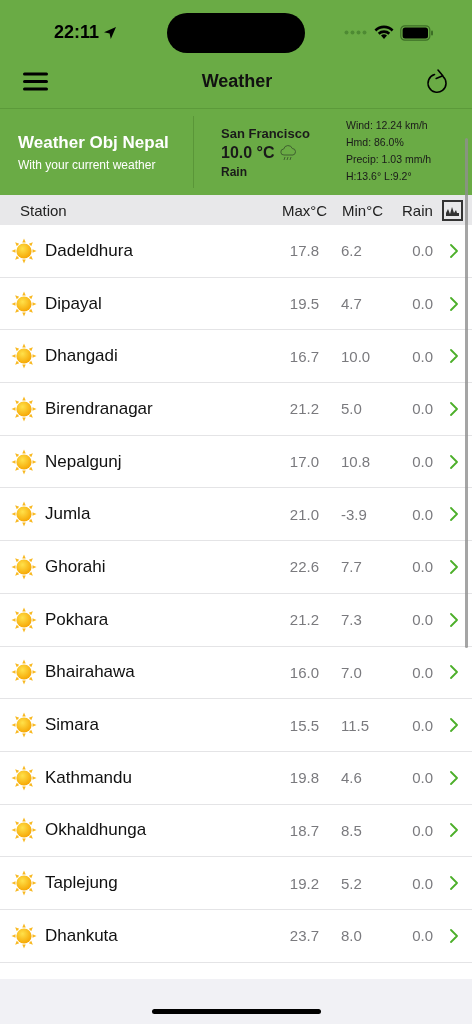 This screenshot has height=1024, width=472. Describe the element at coordinates (356, 462) in the screenshot. I see `min-temperature: 10.8` at that location.